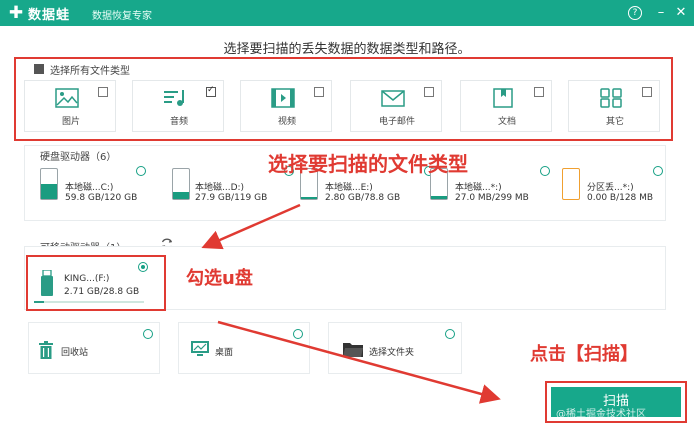  What do you see at coordinates (46, 350) in the screenshot?
I see `recycle-bin-icon` at bounding box center [46, 350].